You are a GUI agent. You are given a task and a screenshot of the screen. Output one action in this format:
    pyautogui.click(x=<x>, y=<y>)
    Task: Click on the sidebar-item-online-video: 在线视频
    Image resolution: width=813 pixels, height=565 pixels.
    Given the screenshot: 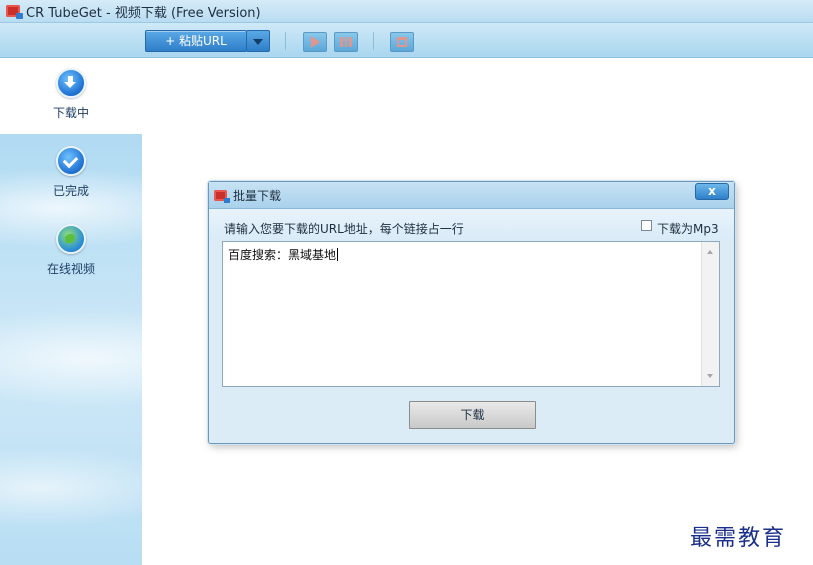 What is the action you would take?
    pyautogui.click(x=71, y=252)
    